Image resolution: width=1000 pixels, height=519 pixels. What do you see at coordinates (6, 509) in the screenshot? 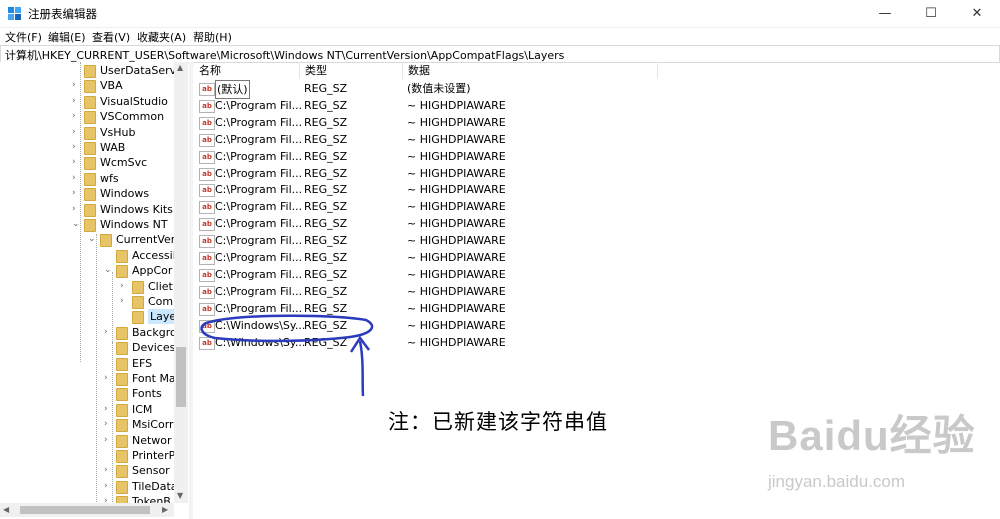
I see `scroll-left-icon: ◀` at bounding box center [6, 509].